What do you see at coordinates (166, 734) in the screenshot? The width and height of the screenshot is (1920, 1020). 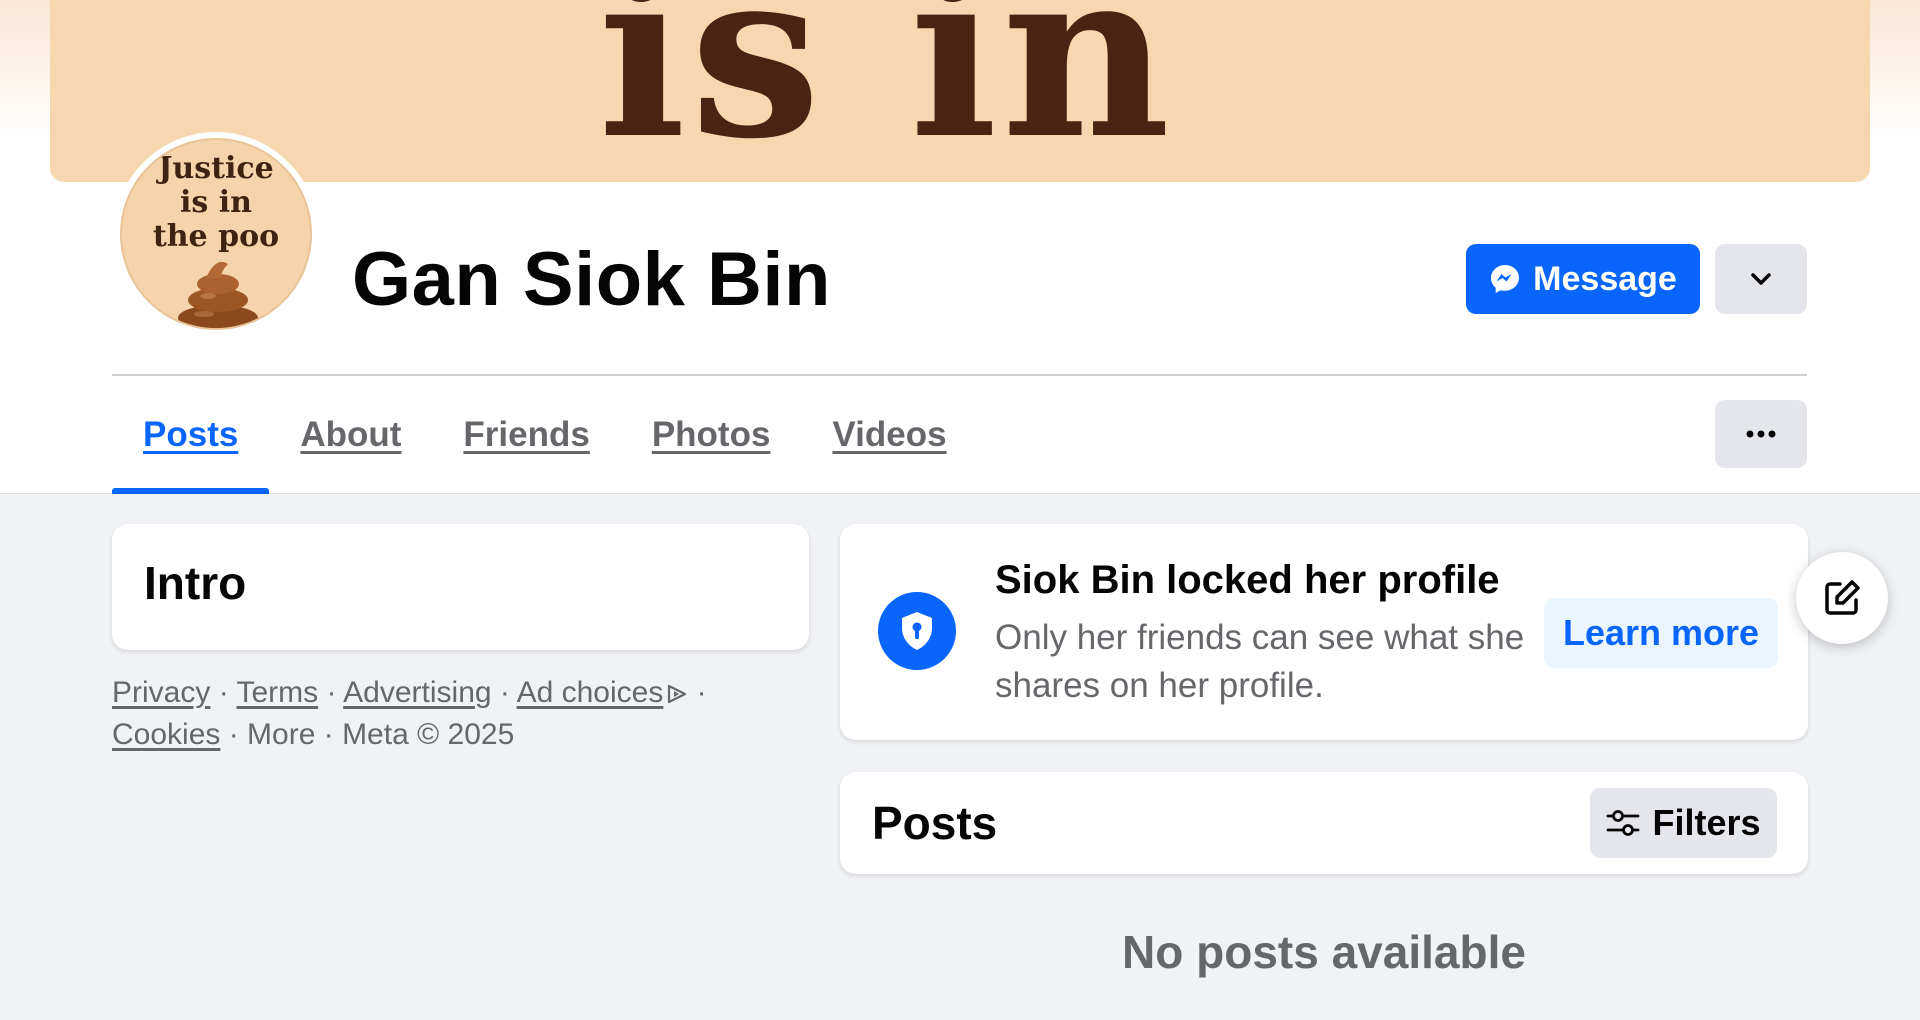 I see `cookies-link: Cookies` at bounding box center [166, 734].